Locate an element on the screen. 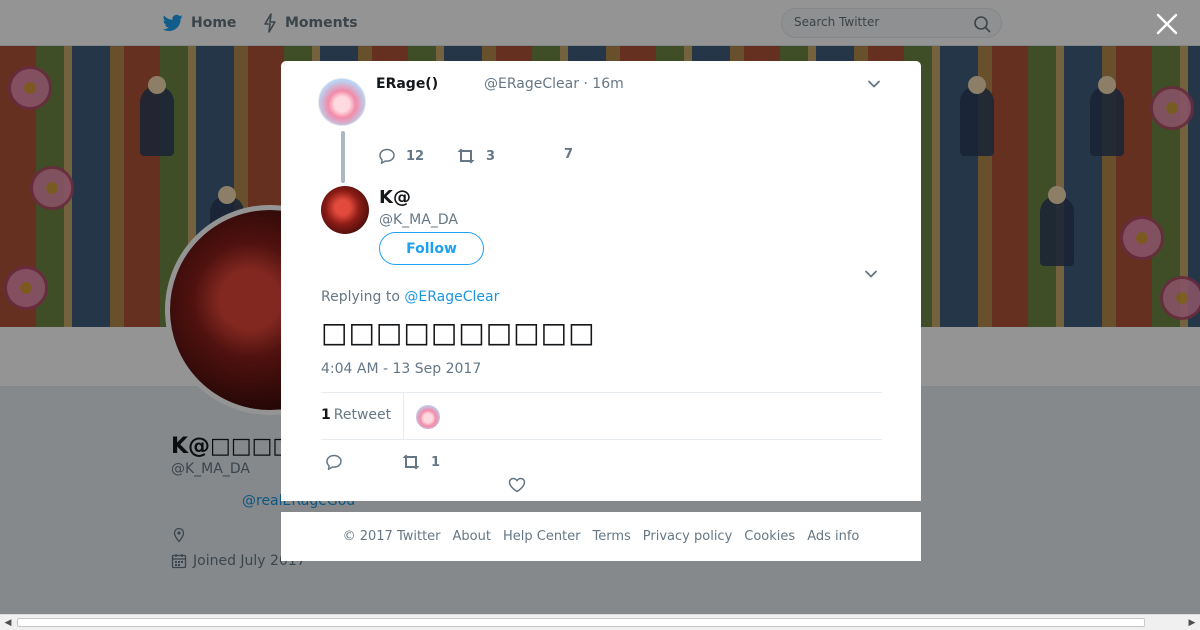 The image size is (1200, 630). tweet-text: □□□□□□□□□□ is located at coordinates (458, 332).